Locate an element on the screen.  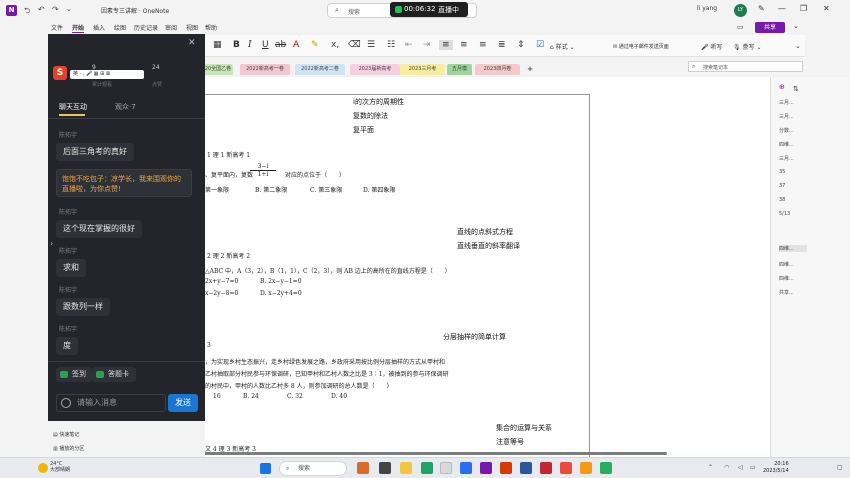
clear-format-icon: ⌫ is located at coordinates (354, 45).